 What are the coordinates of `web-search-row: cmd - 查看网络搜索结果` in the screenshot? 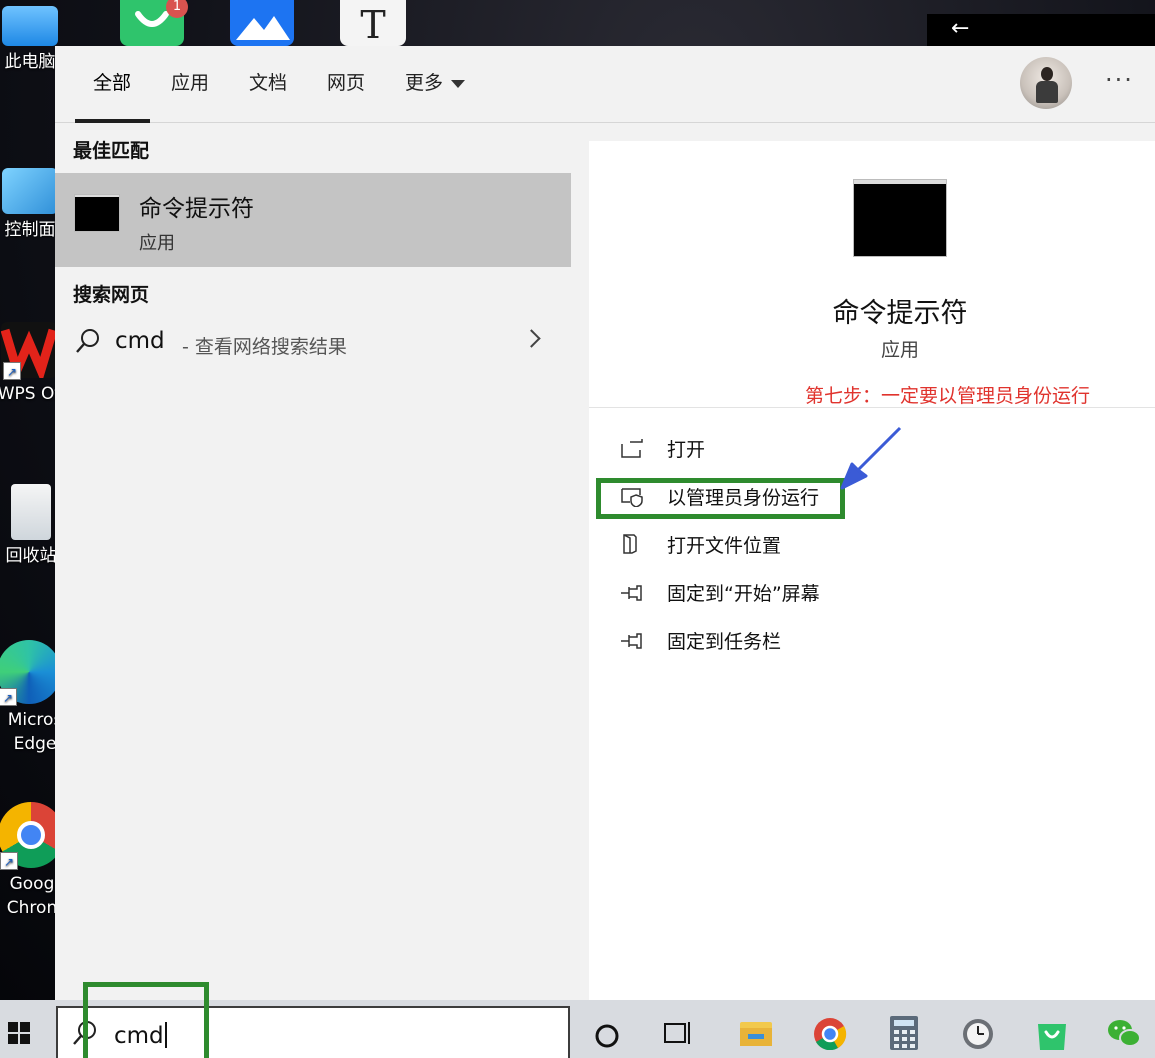 It's located at (313, 343).